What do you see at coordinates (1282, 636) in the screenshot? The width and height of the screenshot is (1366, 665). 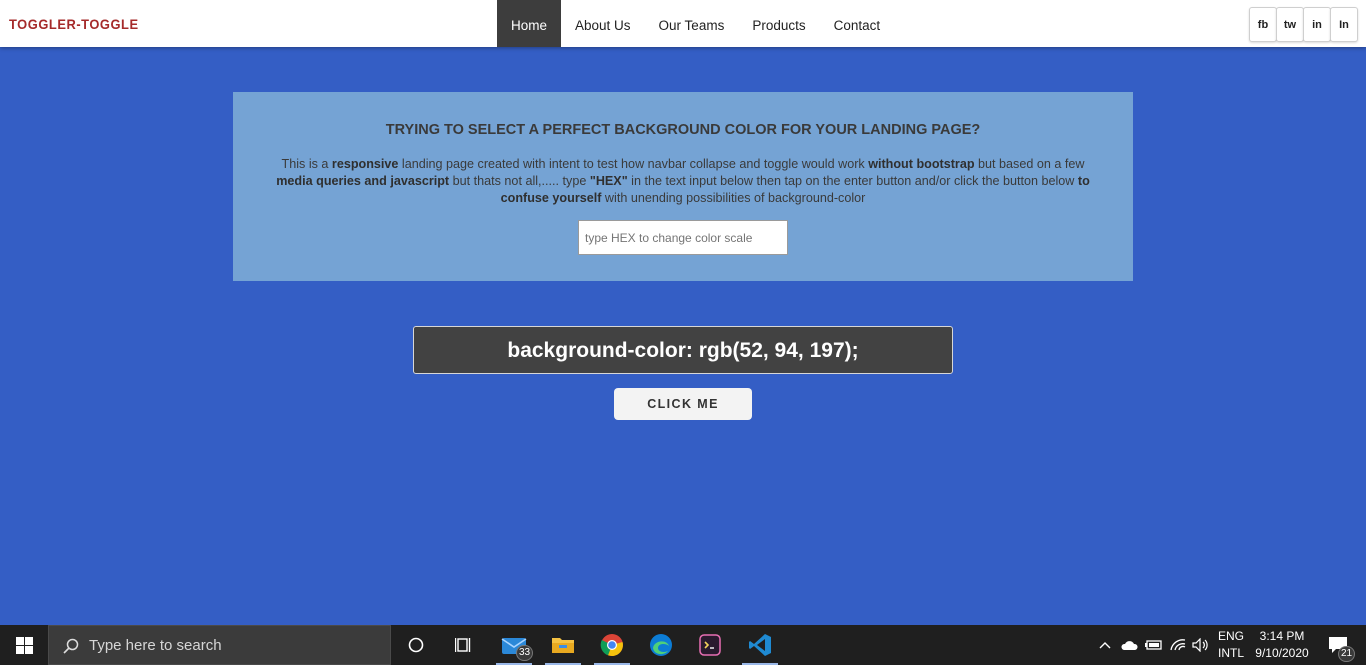 I see `clock-time: 3:14 PM` at bounding box center [1282, 636].